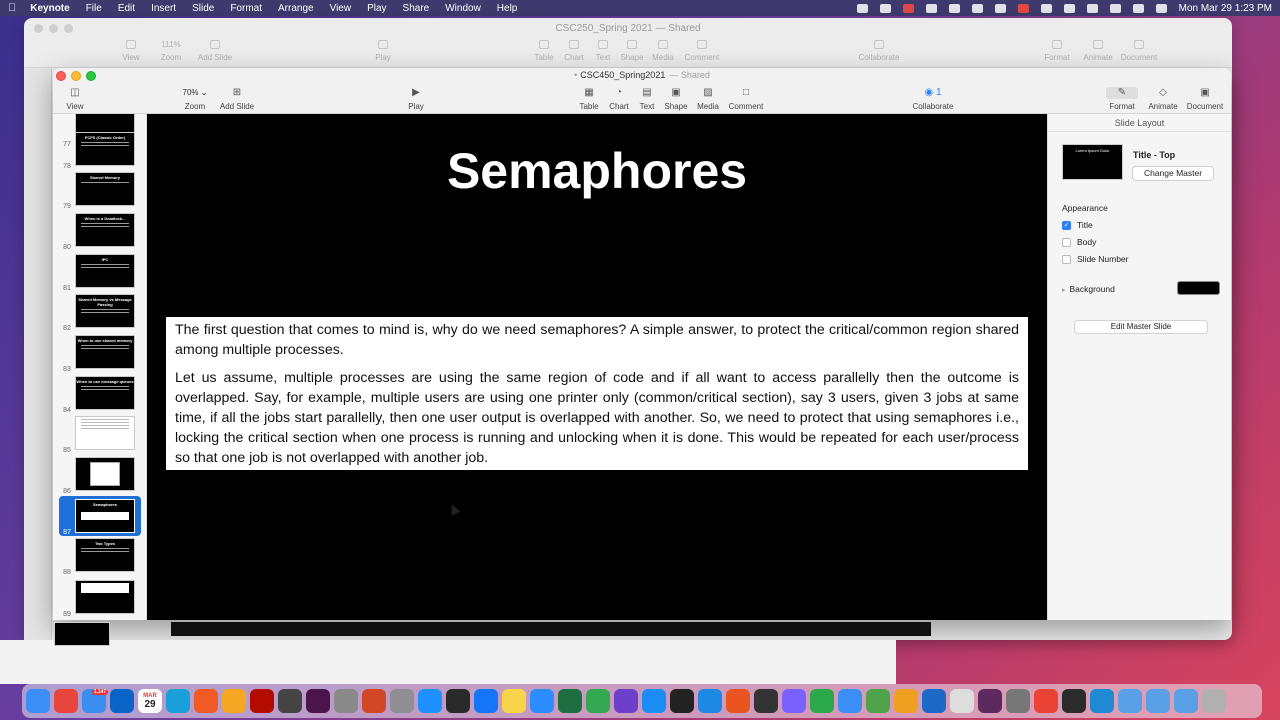 The height and width of the screenshot is (720, 1280). What do you see at coordinates (100, 516) in the screenshot?
I see `slide-thumb-87-selected: 87 Semaphores` at bounding box center [100, 516].